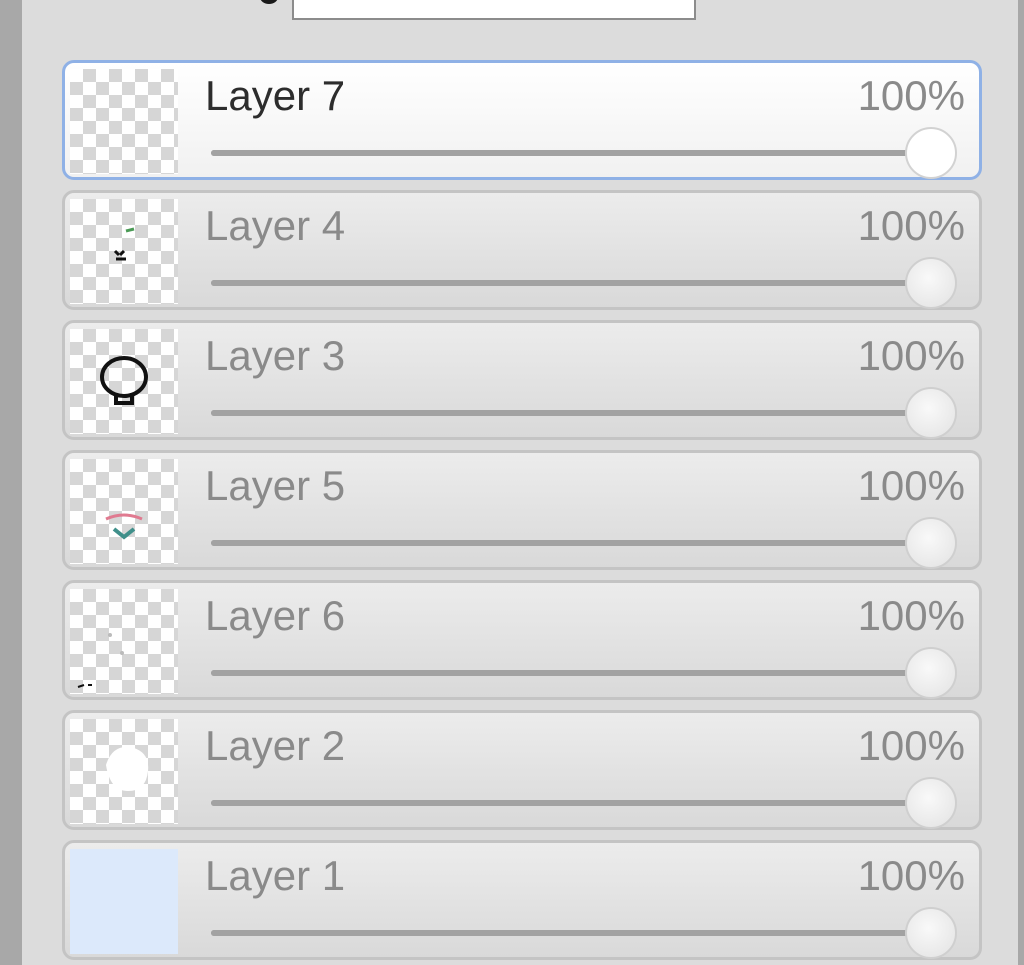 The image size is (1024, 965). Describe the element at coordinates (522, 250) in the screenshot. I see `layer-row: Layer 4 100%` at that location.